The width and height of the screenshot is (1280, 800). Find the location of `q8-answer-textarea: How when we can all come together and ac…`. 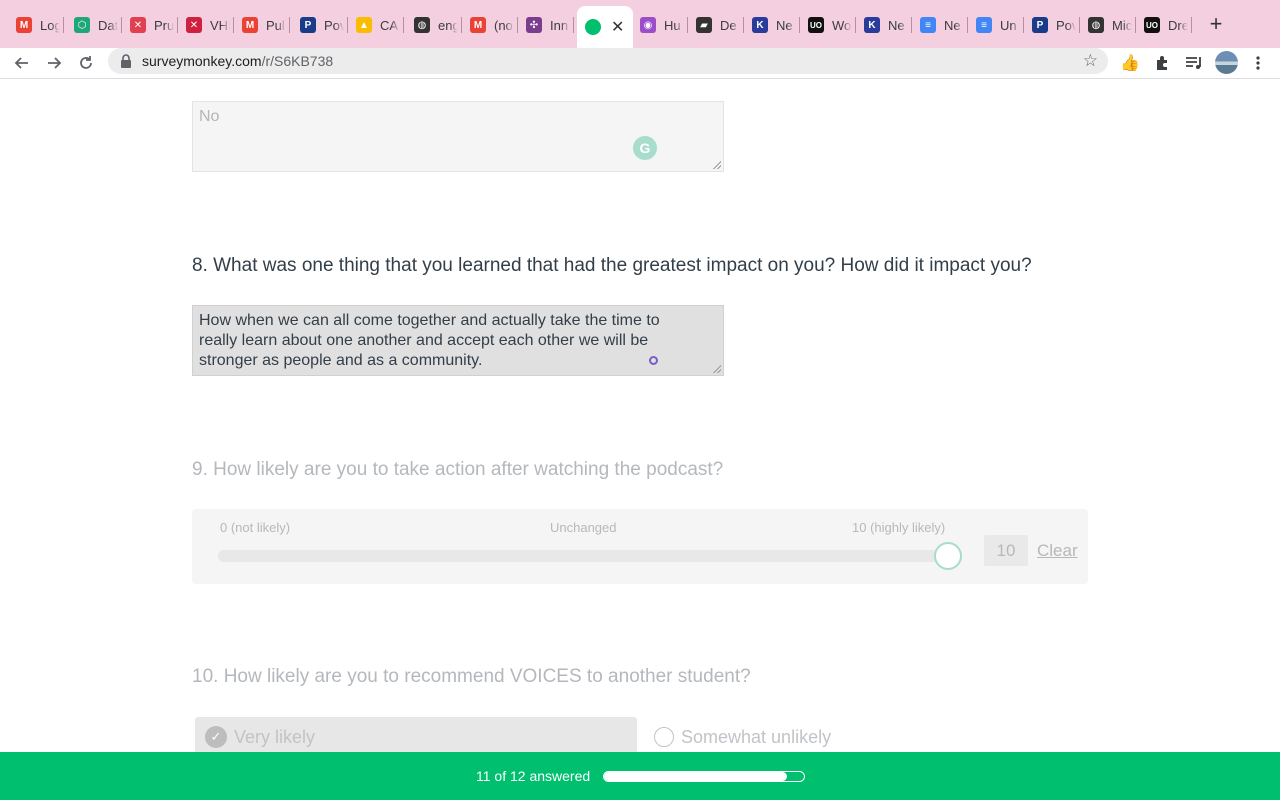

q8-answer-textarea: How when we can all come together and ac… is located at coordinates (458, 340).